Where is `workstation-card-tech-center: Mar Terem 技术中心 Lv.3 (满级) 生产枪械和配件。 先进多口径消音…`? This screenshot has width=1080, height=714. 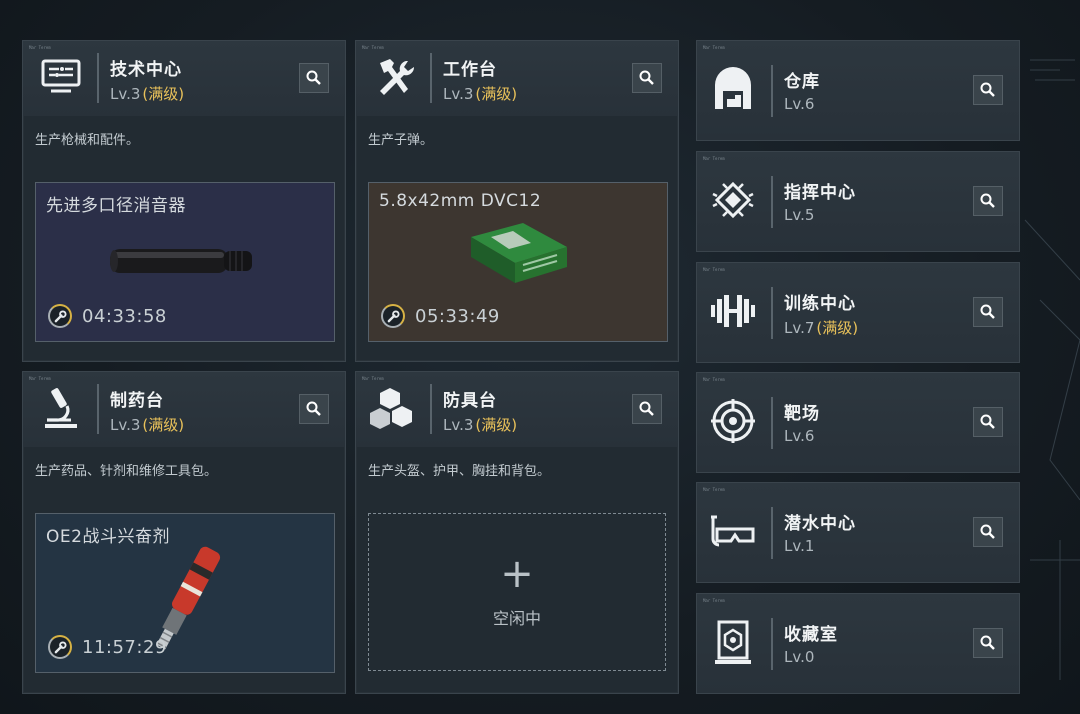
workstation-card-tech-center: Mar Terem 技术中心 Lv.3 (满级) 生产枪械和配件。 先进多口径消音… is located at coordinates (184, 201).